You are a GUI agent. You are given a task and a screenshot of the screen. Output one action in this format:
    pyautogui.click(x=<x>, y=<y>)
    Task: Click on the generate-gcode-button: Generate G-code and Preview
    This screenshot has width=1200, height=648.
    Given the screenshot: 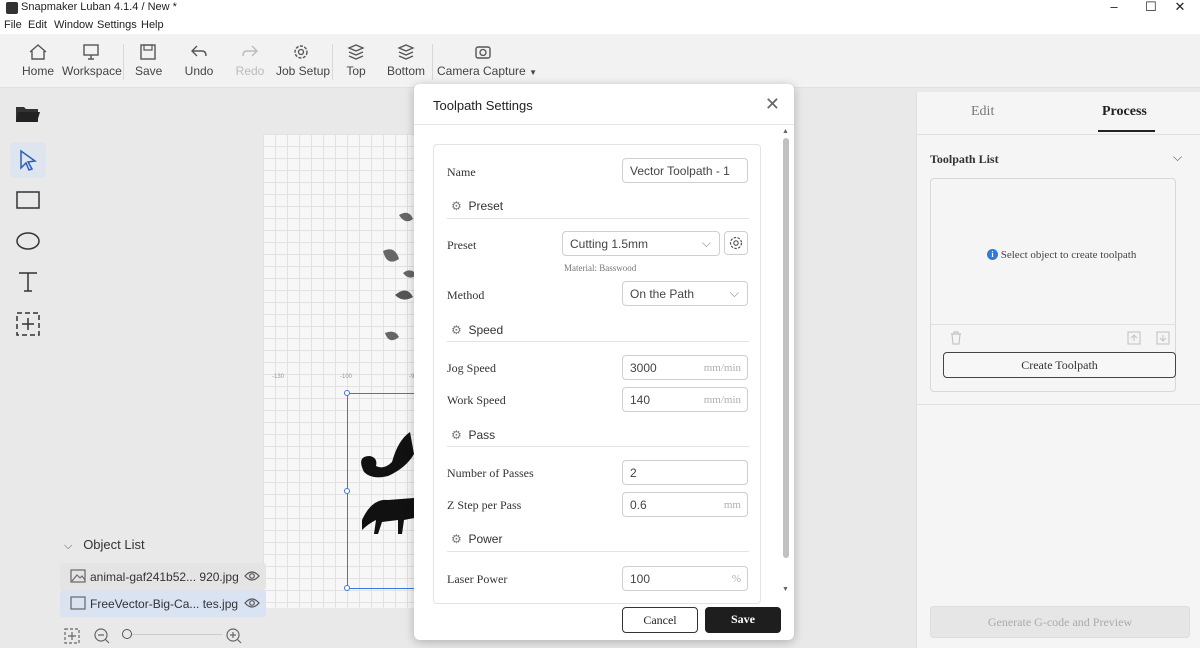 What is the action you would take?
    pyautogui.click(x=1060, y=622)
    